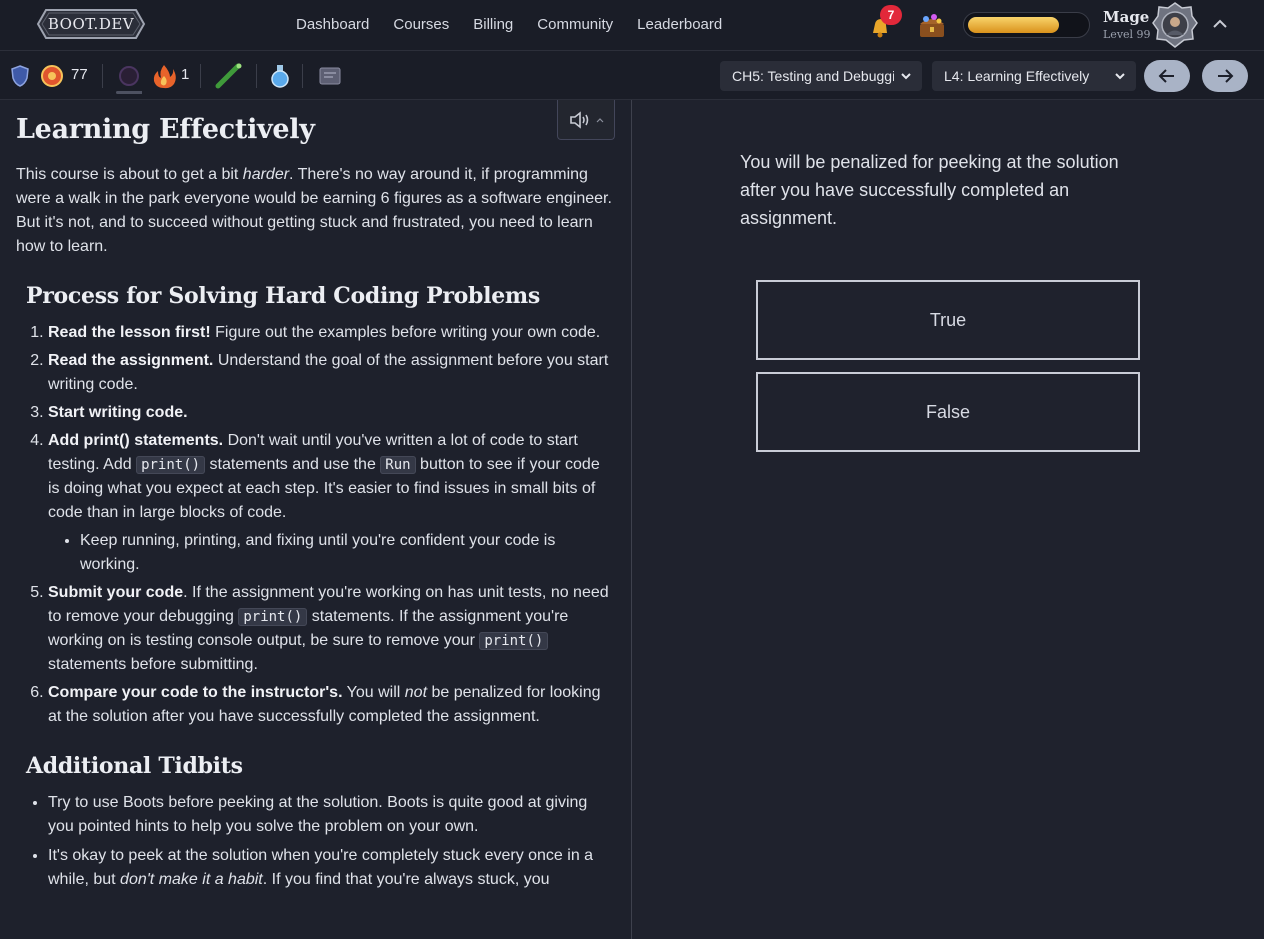 This screenshot has width=1264, height=939. I want to click on logo-text: BOOT.DEV, so click(91, 24).